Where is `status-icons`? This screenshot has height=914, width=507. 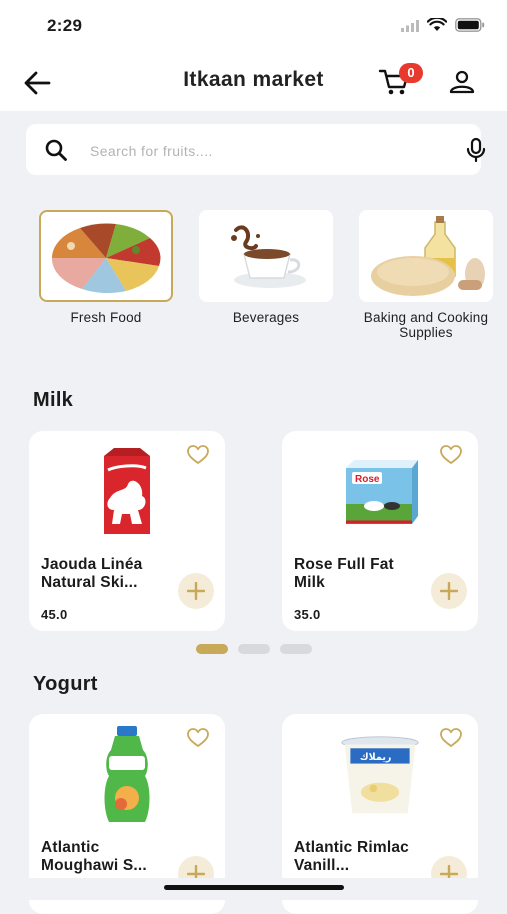
status-icons is located at coordinates (443, 26).